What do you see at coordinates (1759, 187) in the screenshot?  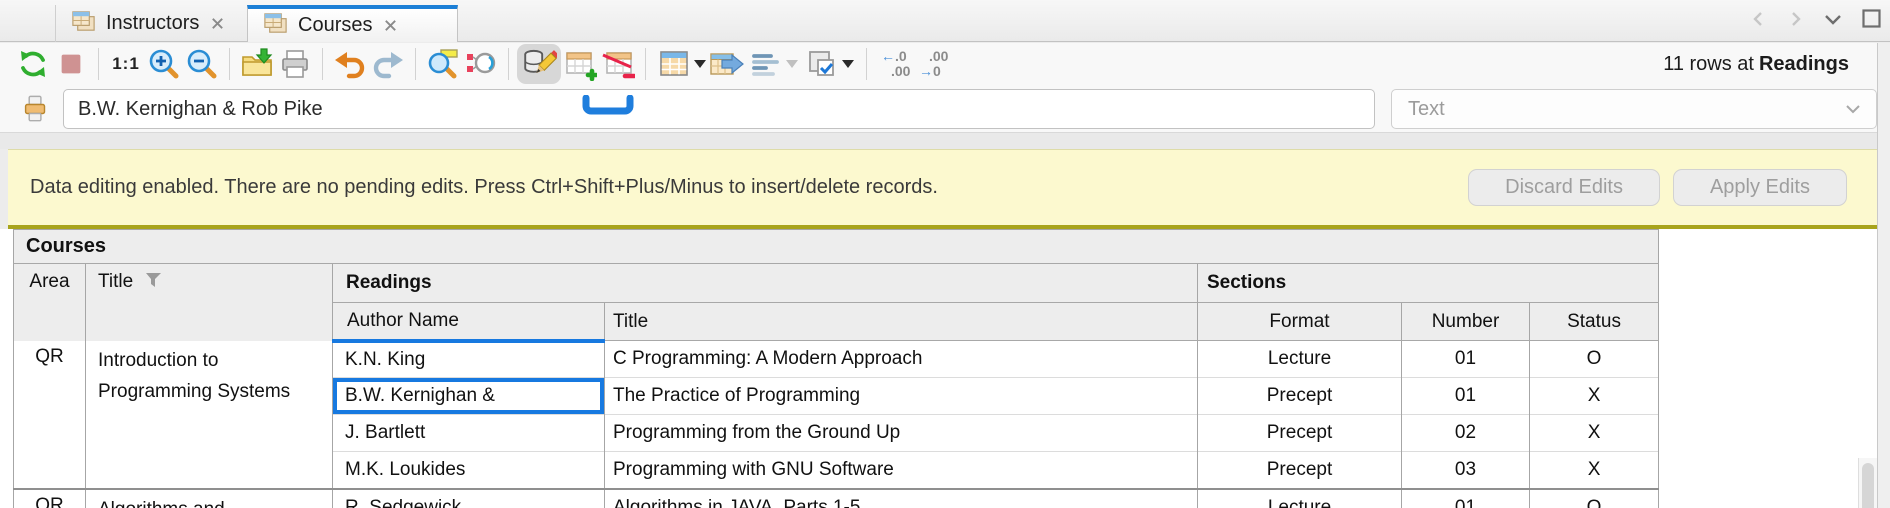 I see `apply-edits-button: Apply Edits` at bounding box center [1759, 187].